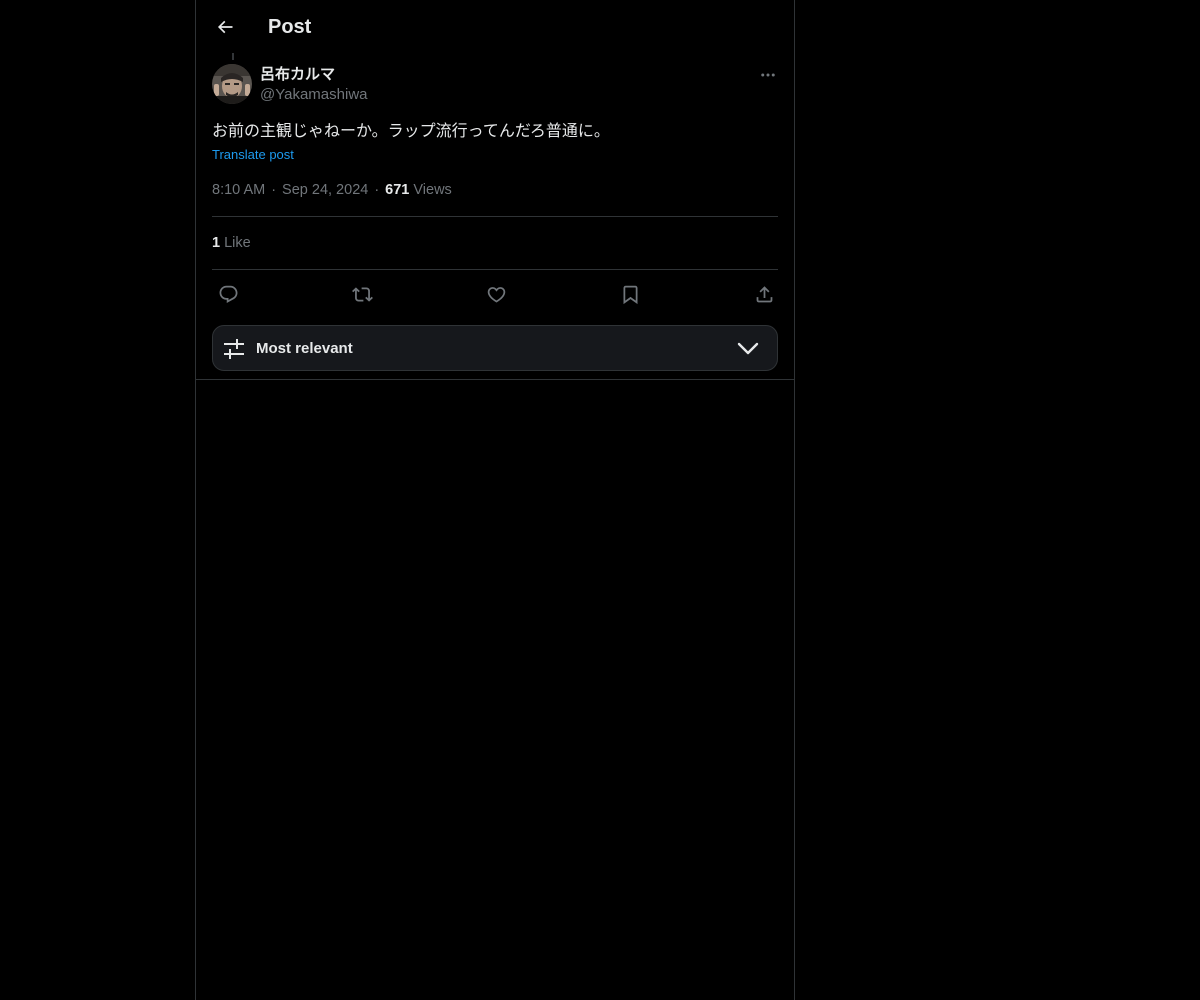 The height and width of the screenshot is (1000, 1200). Describe the element at coordinates (325, 190) in the screenshot. I see `post-date: Sep 24, 2024` at that location.